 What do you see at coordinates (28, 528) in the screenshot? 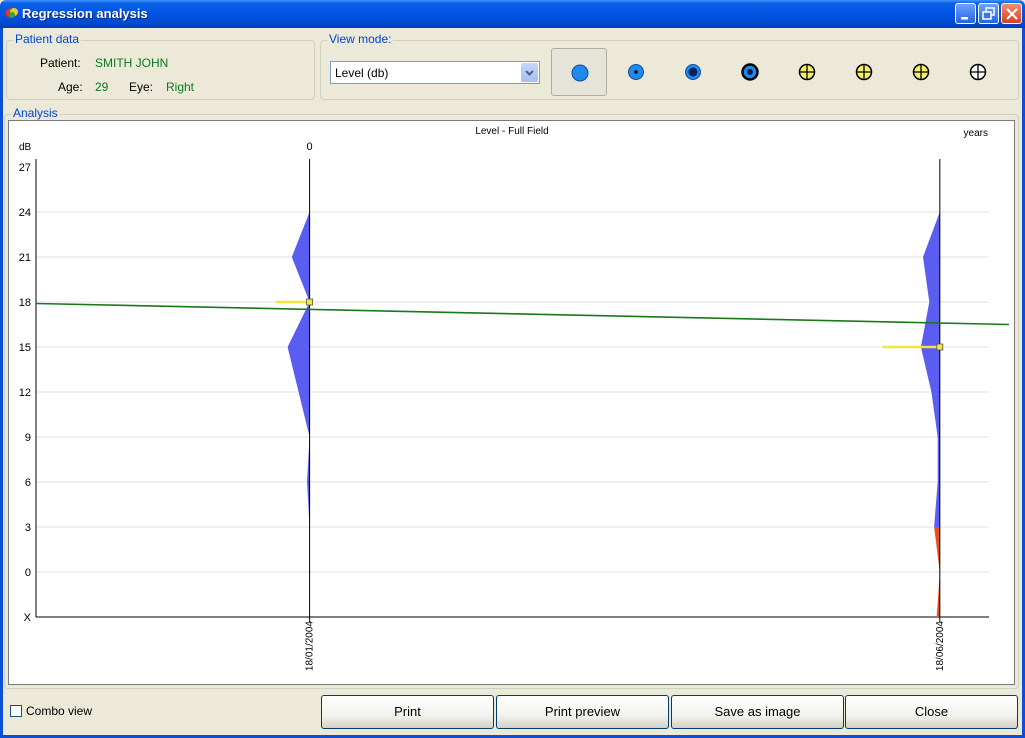
I see `y-tick-label: 3` at bounding box center [28, 528].